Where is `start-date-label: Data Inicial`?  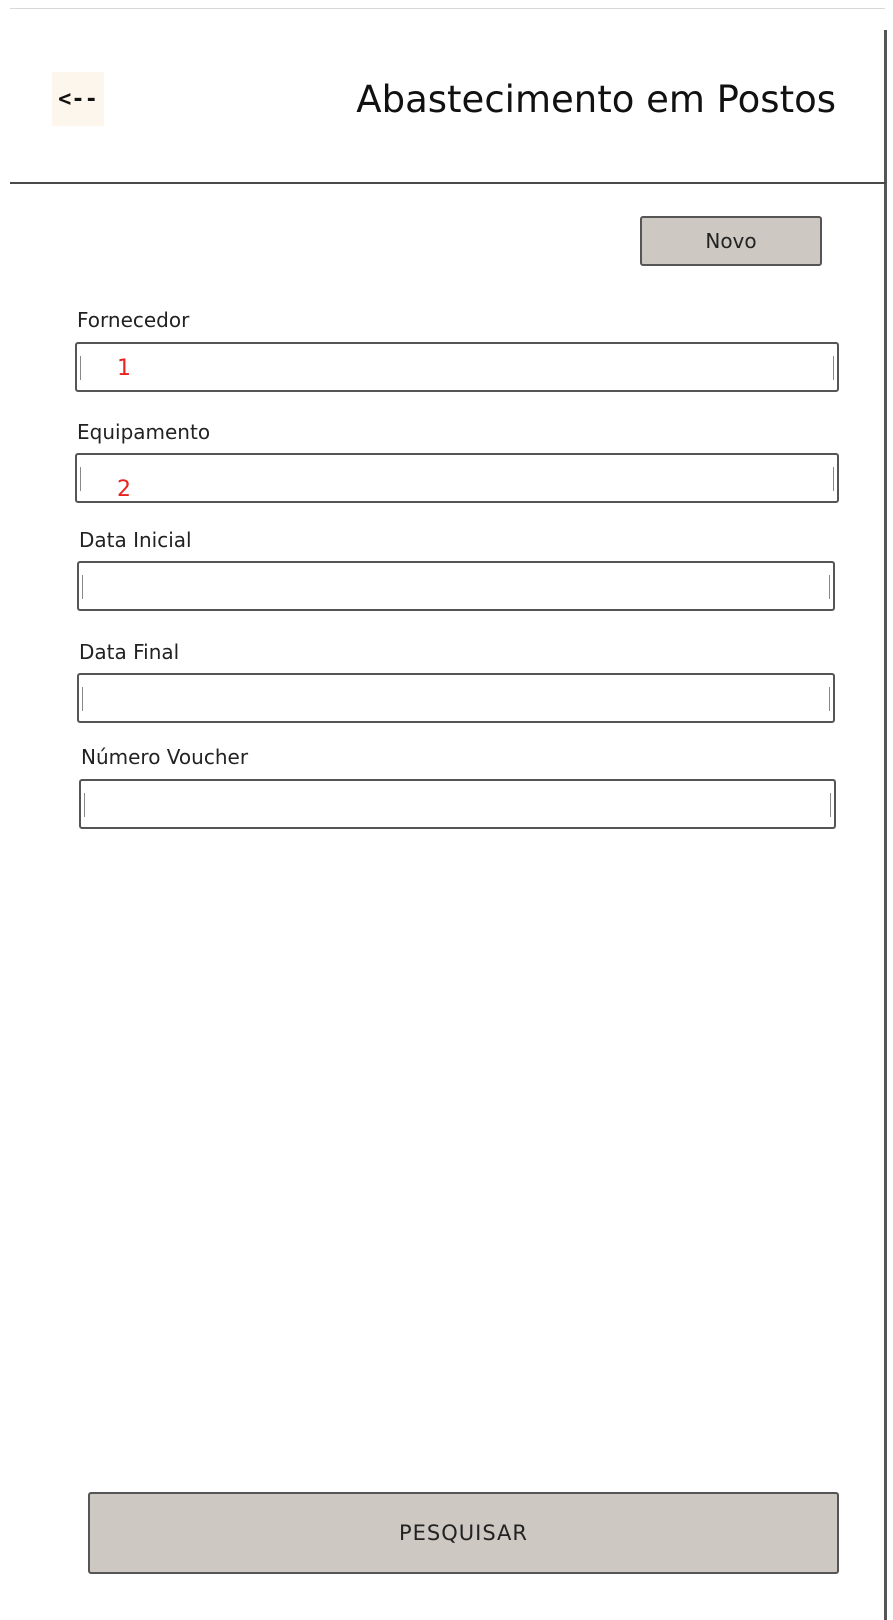
start-date-label: Data Inicial is located at coordinates (135, 540).